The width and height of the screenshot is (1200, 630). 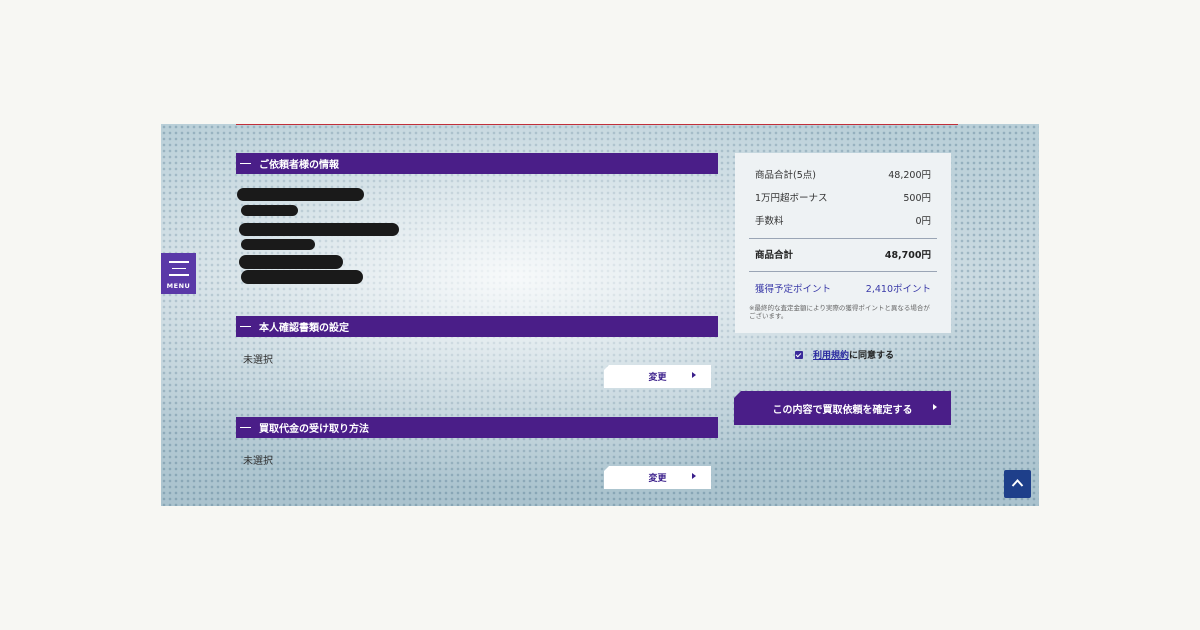 I want to click on summary-row-total: 商品合計 48,700円, so click(x=843, y=255).